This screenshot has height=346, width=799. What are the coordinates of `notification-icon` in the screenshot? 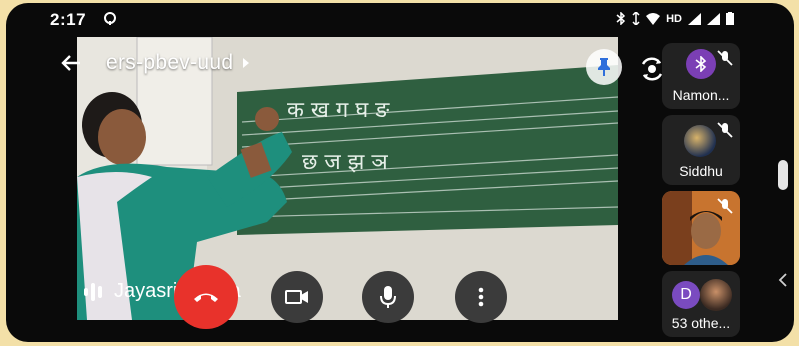 It's located at (110, 18).